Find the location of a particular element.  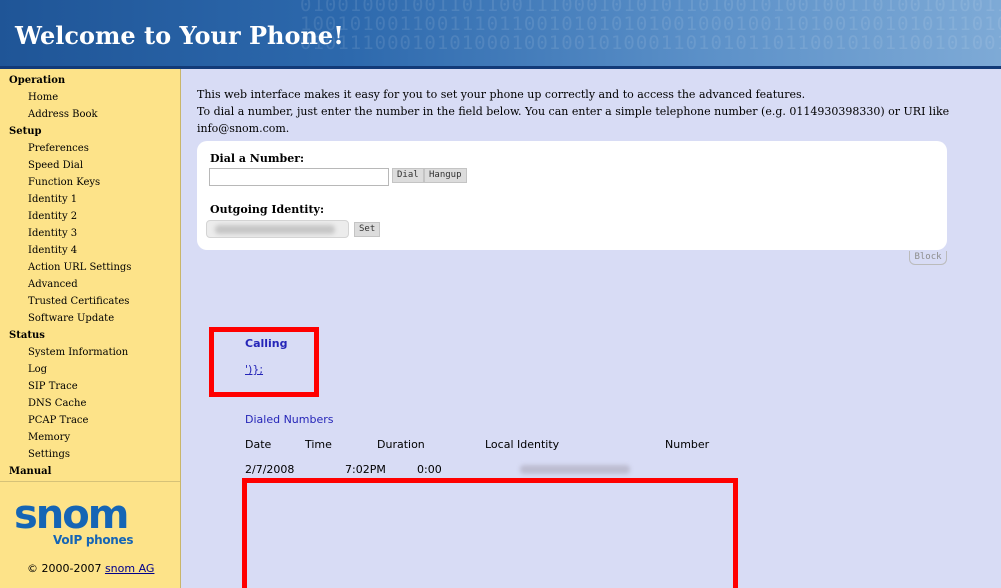

column-header-duration: Duration is located at coordinates (401, 444).